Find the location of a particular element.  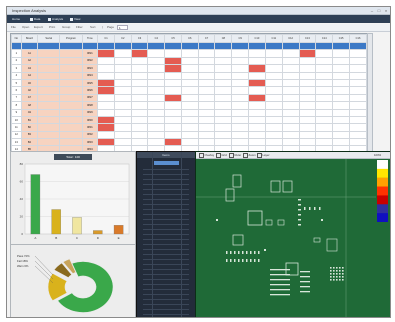

column-header: C4 is located at coordinates (156, 38).